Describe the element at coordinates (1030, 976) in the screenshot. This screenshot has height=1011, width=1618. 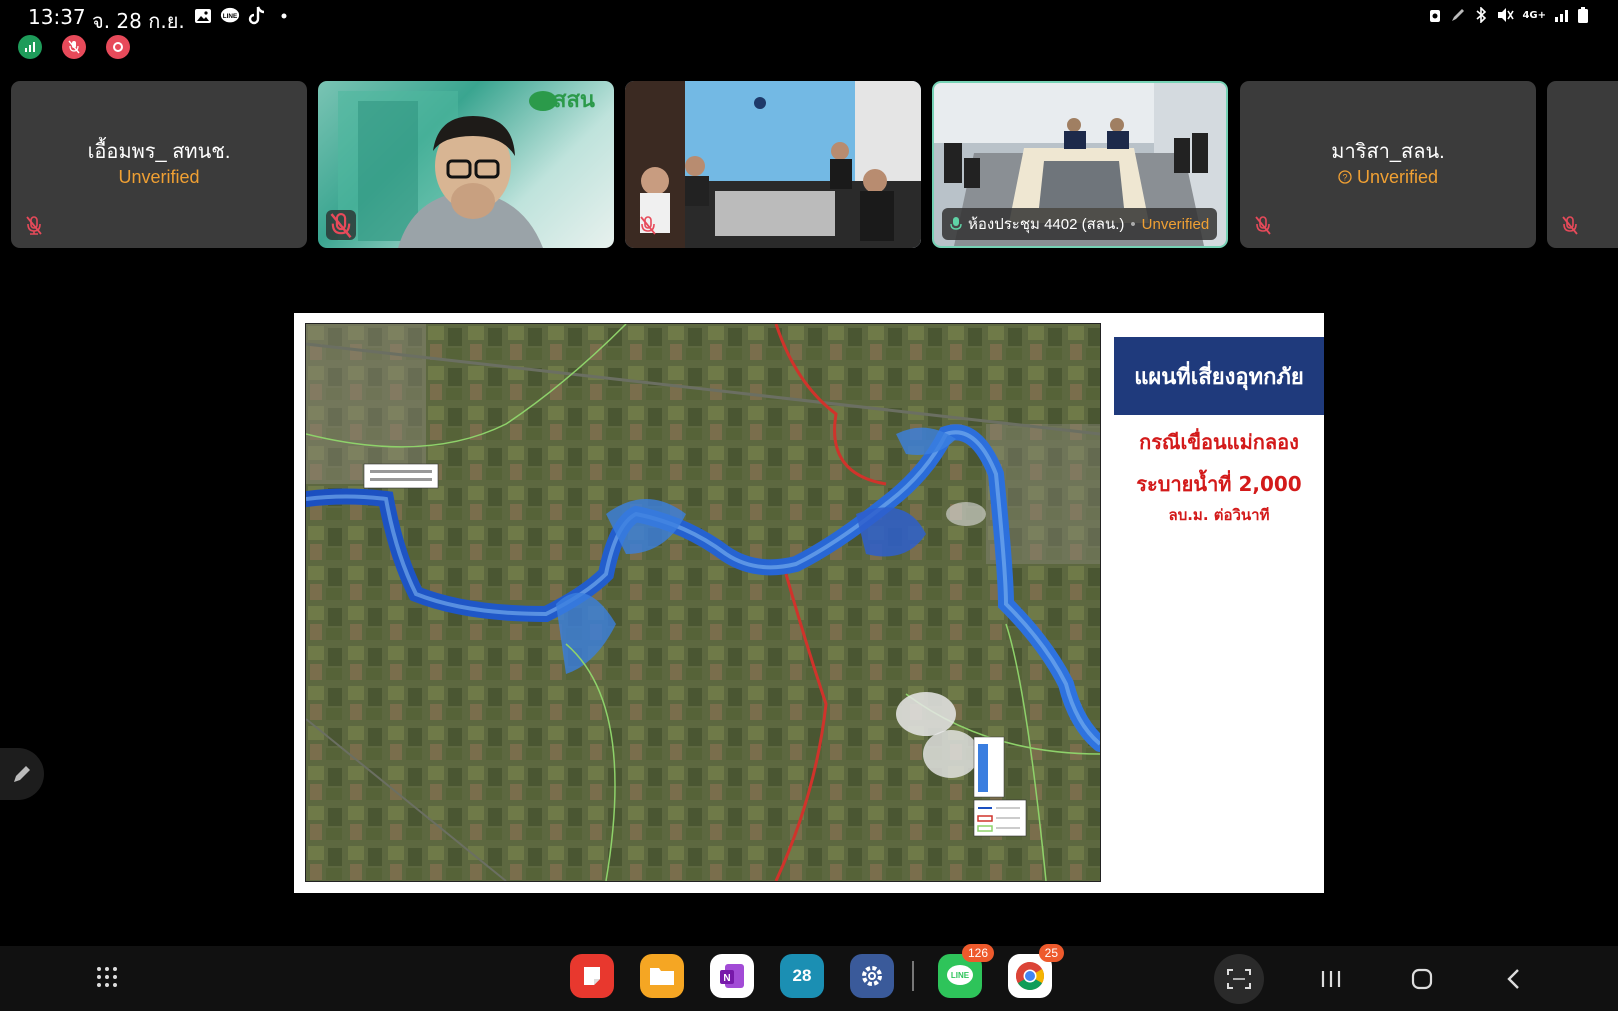
I see `chrome-icon` at that location.